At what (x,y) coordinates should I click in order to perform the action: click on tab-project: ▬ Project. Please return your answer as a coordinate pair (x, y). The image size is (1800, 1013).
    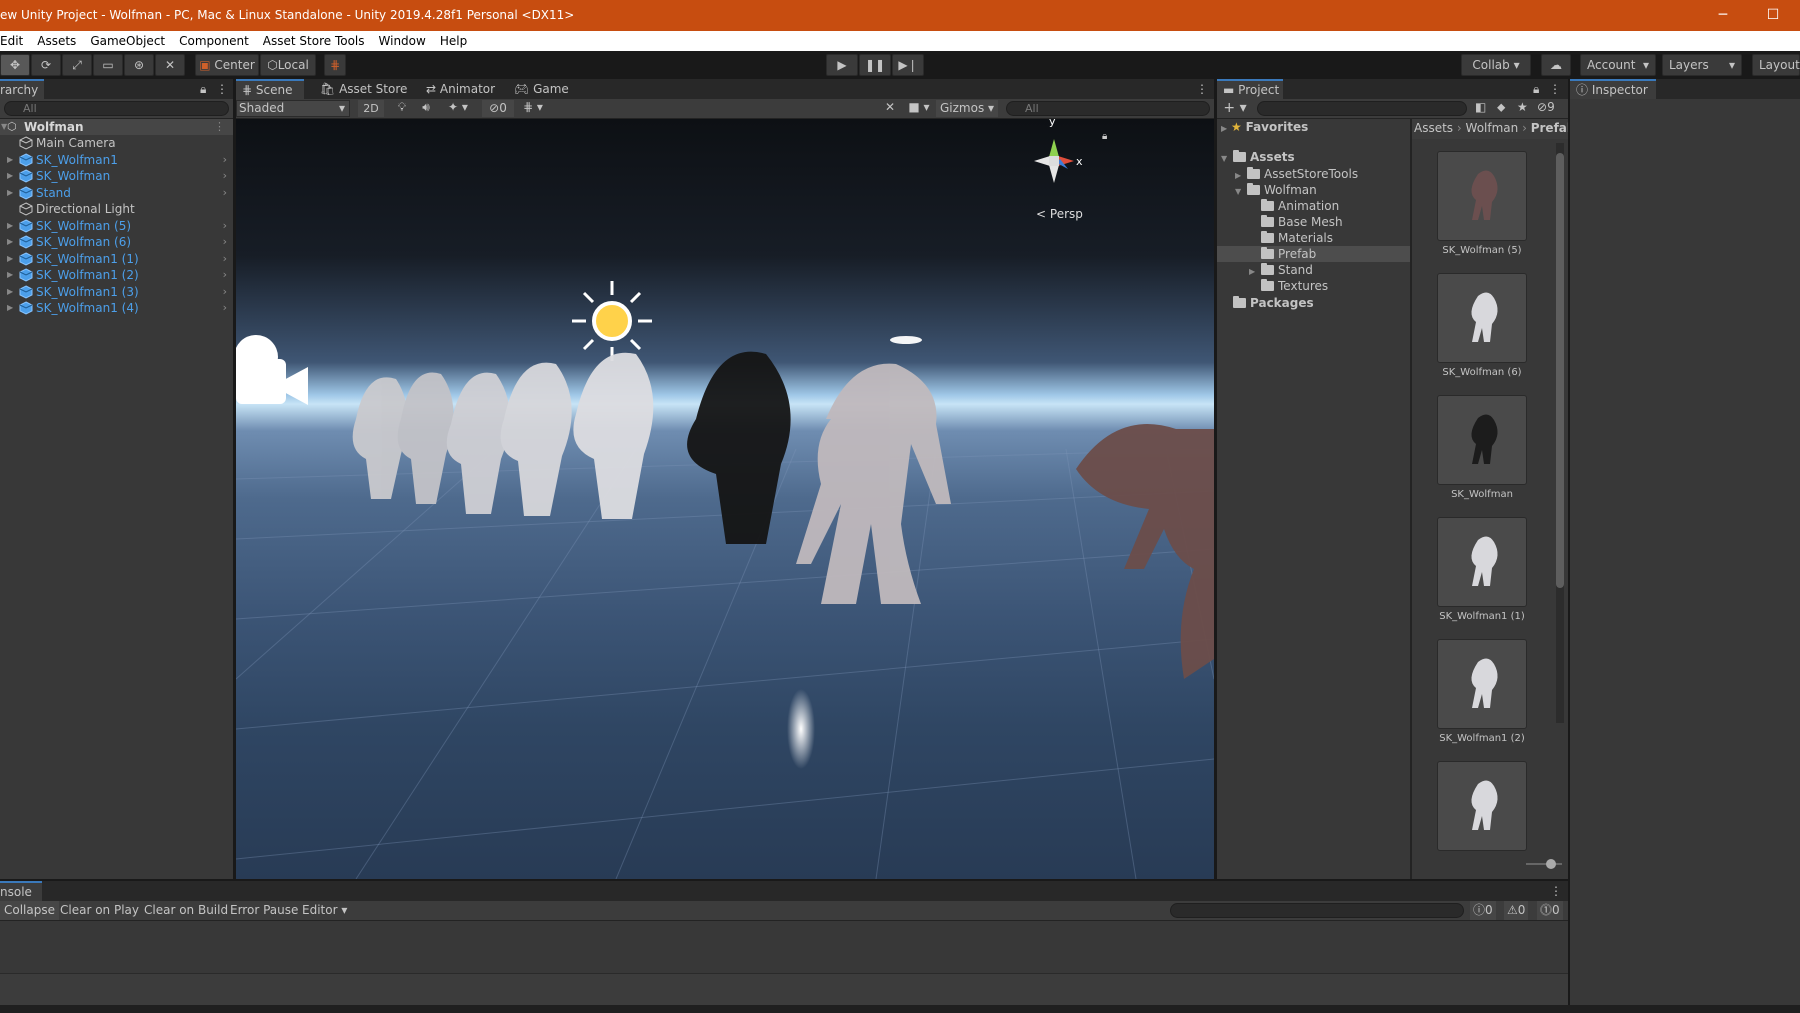
    Looking at the image, I should click on (1250, 89).